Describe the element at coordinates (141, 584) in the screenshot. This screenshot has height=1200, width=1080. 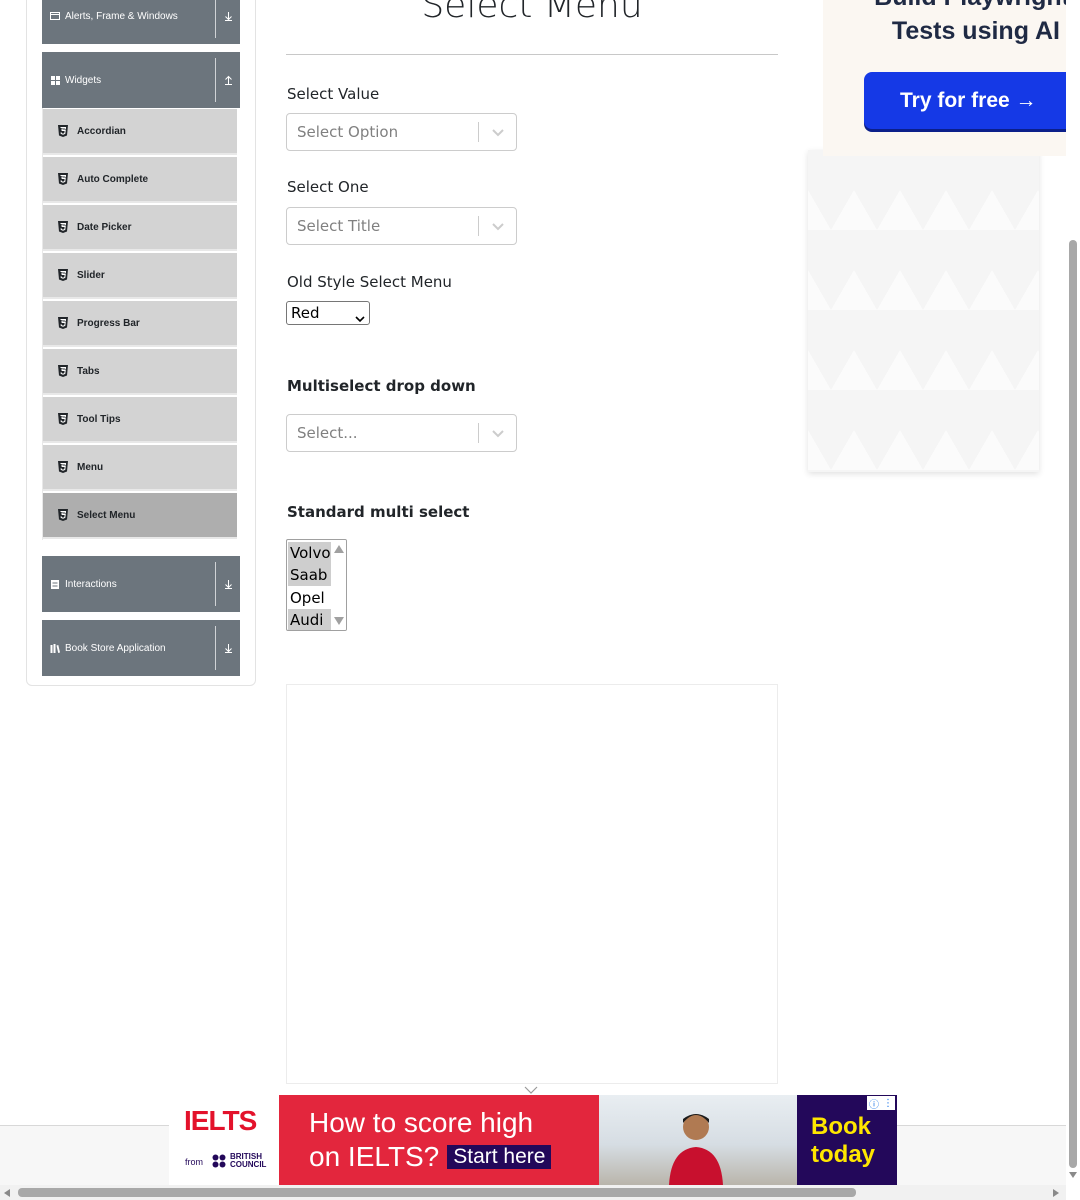
I see `sidebar-group-interactions: Interactions` at that location.